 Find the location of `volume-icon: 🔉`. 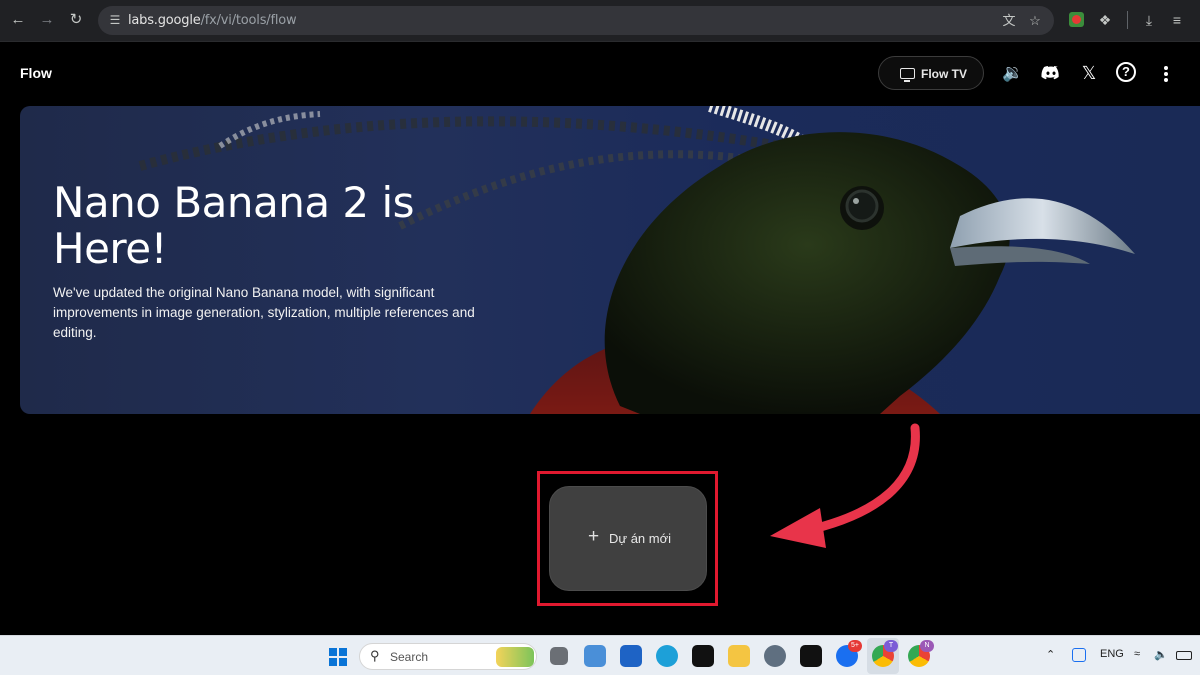

volume-icon: 🔉 is located at coordinates (1013, 73).